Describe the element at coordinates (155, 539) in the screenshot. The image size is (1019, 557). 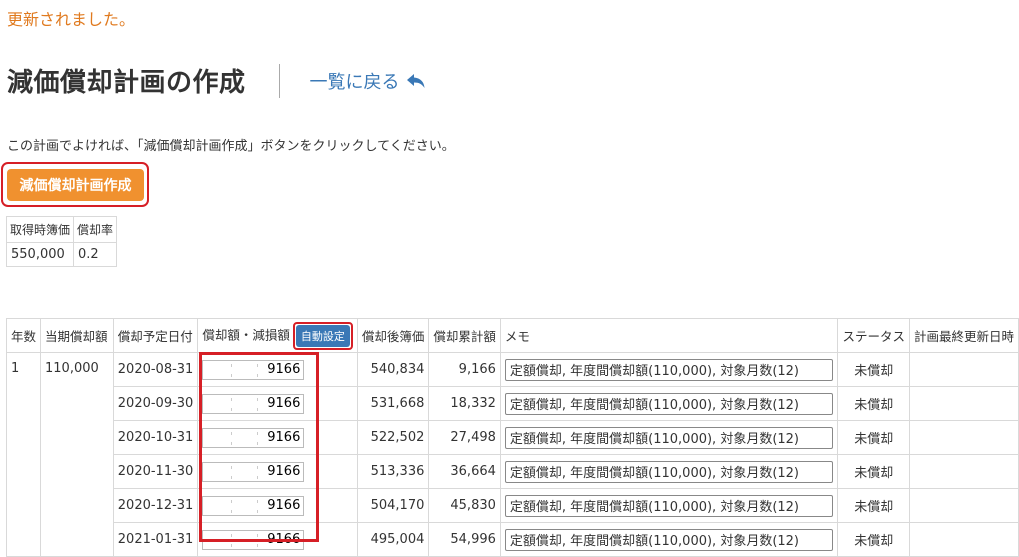
I see `date-cell: 2021-01-31` at that location.